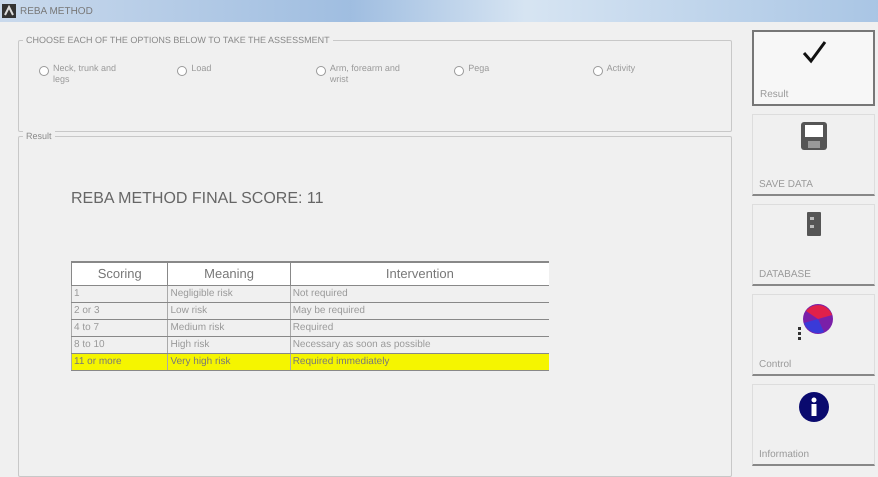 This screenshot has width=878, height=477. I want to click on table-cell: High risk, so click(229, 344).